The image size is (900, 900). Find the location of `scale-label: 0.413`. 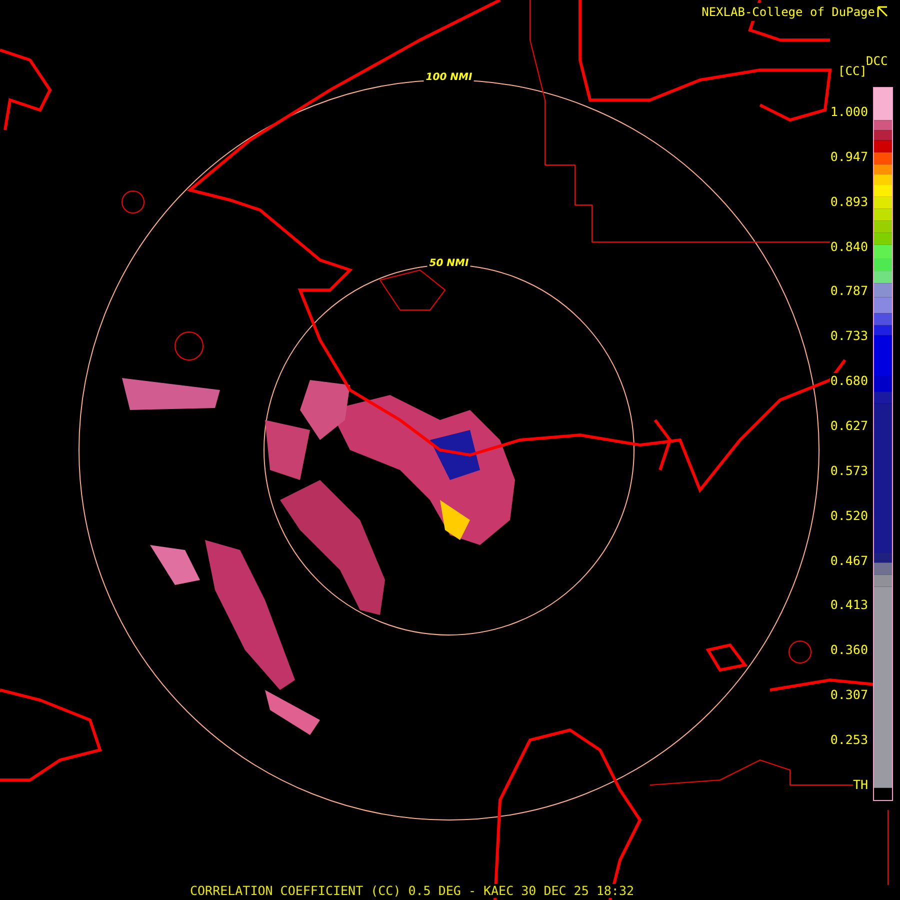

scale-label: 0.413 is located at coordinates (849, 604).